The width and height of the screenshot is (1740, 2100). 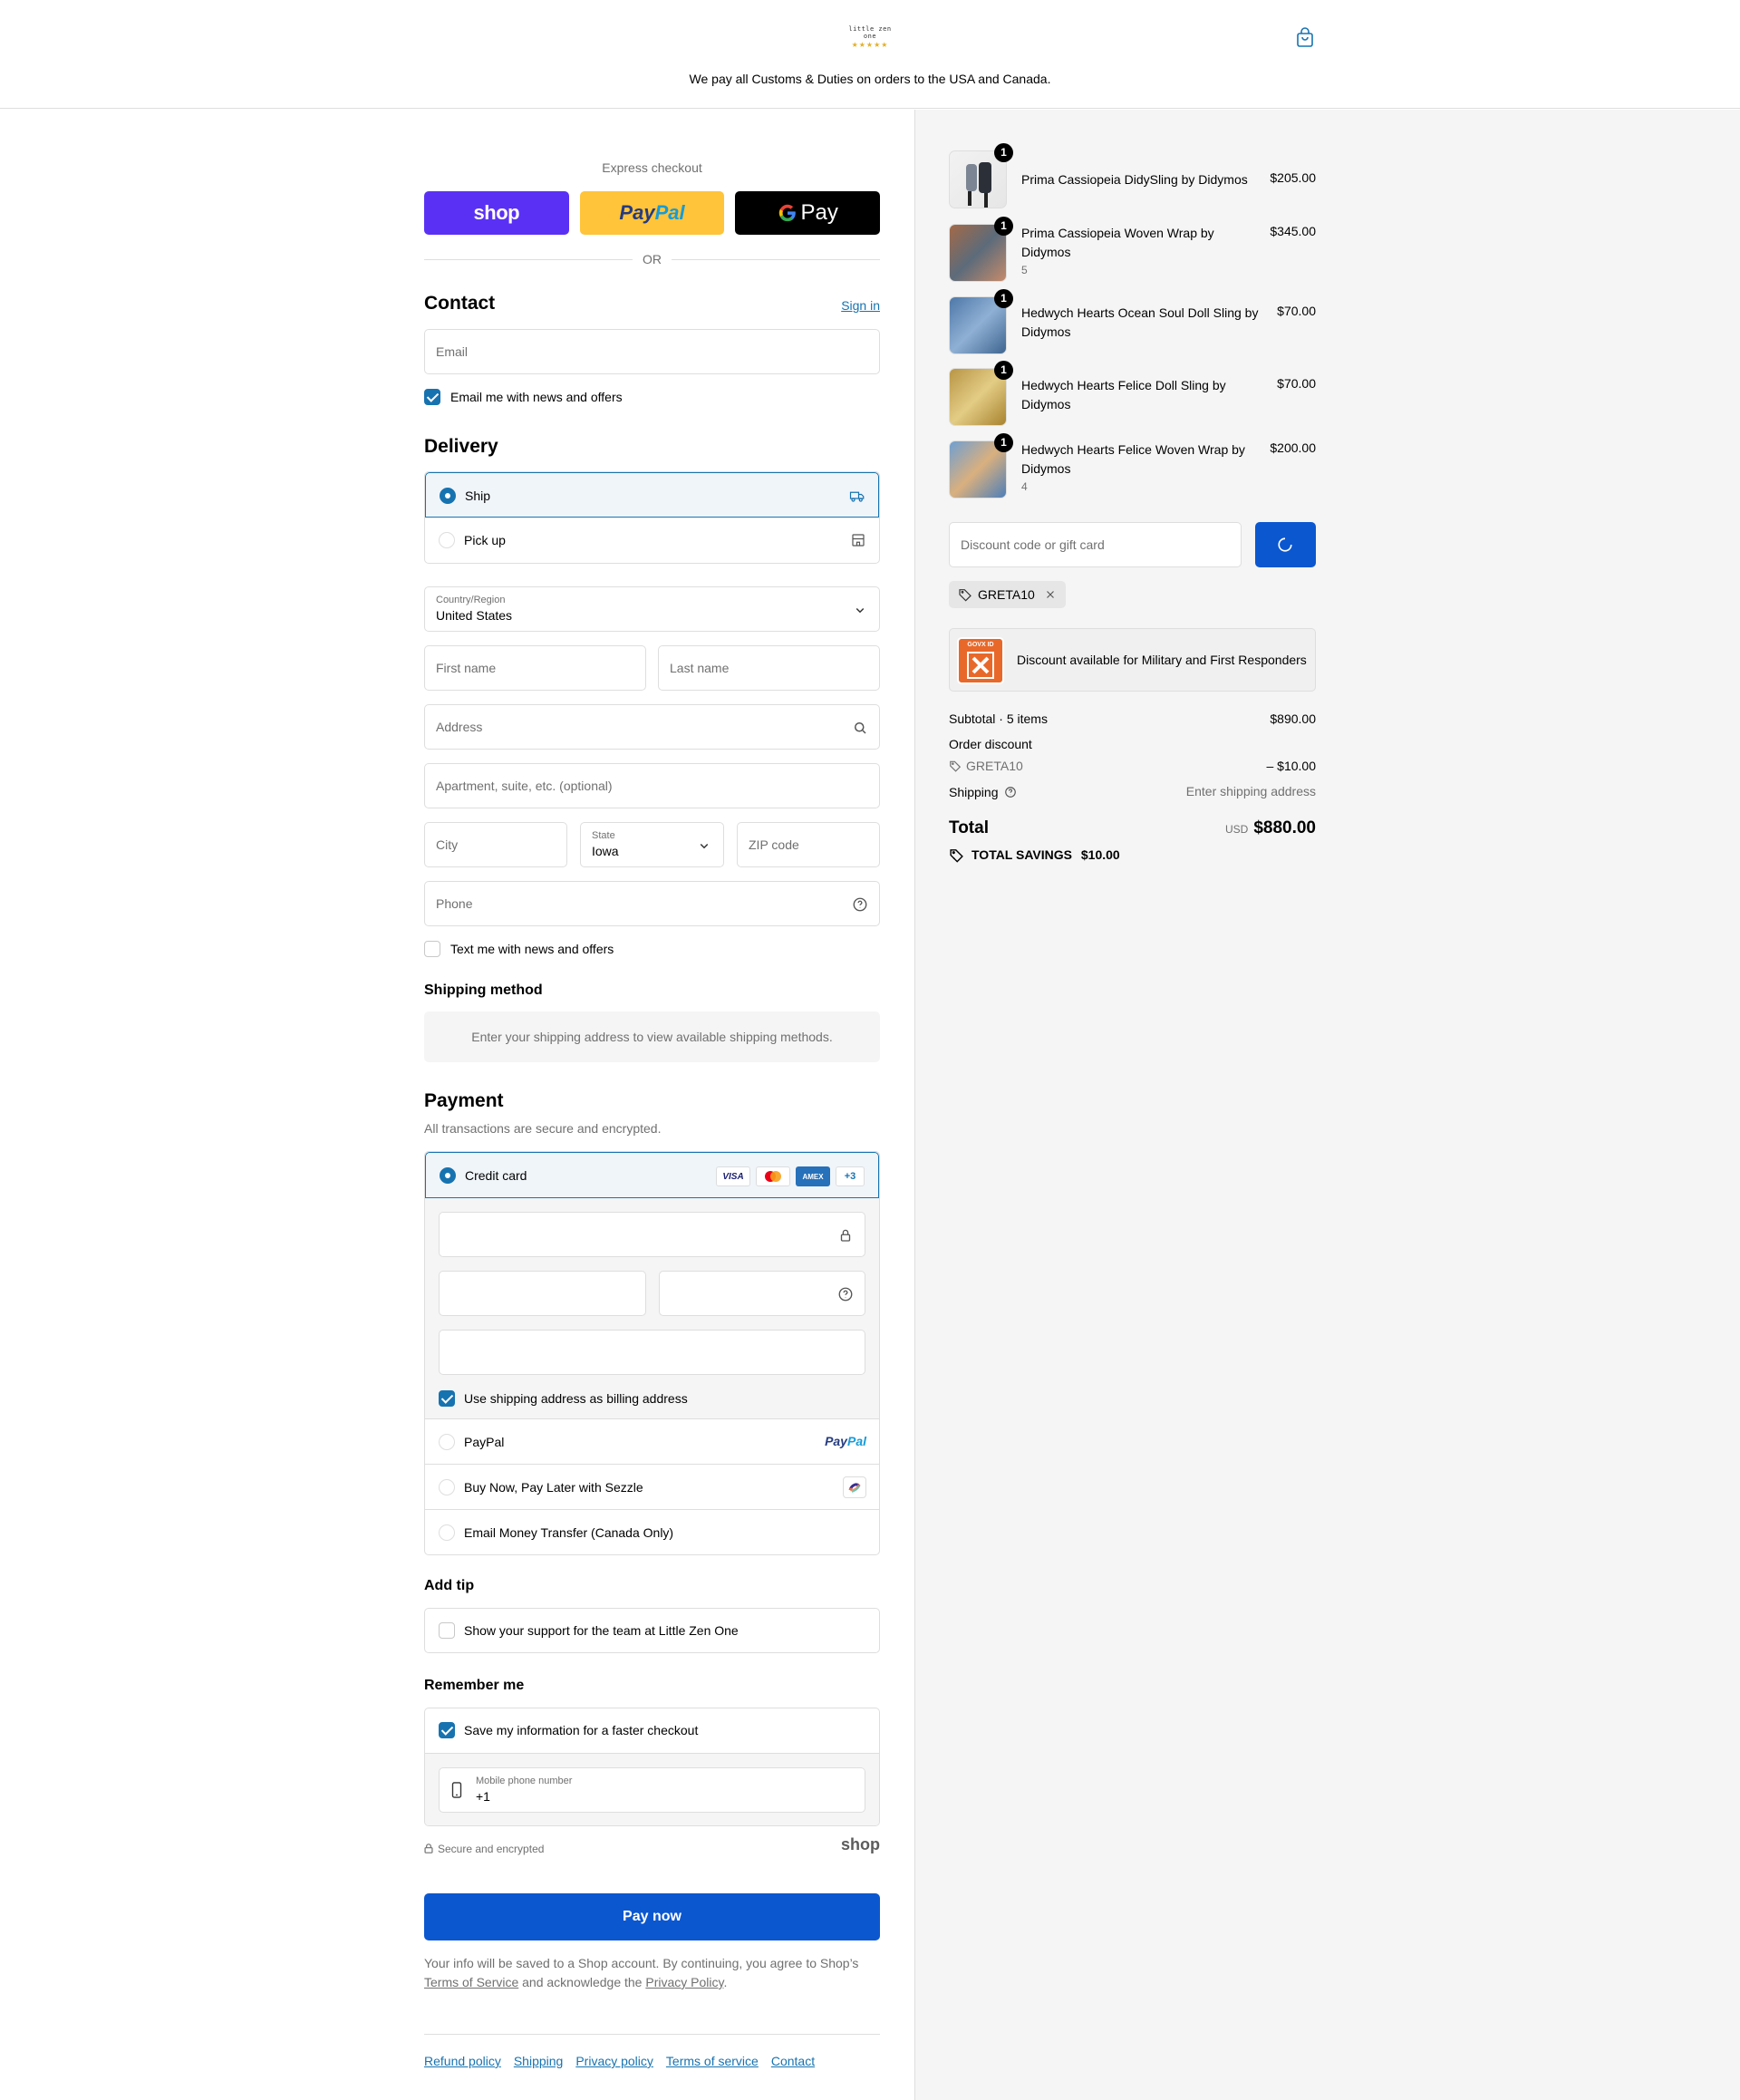 I want to click on first-name-placeholder: First name, so click(x=466, y=668).